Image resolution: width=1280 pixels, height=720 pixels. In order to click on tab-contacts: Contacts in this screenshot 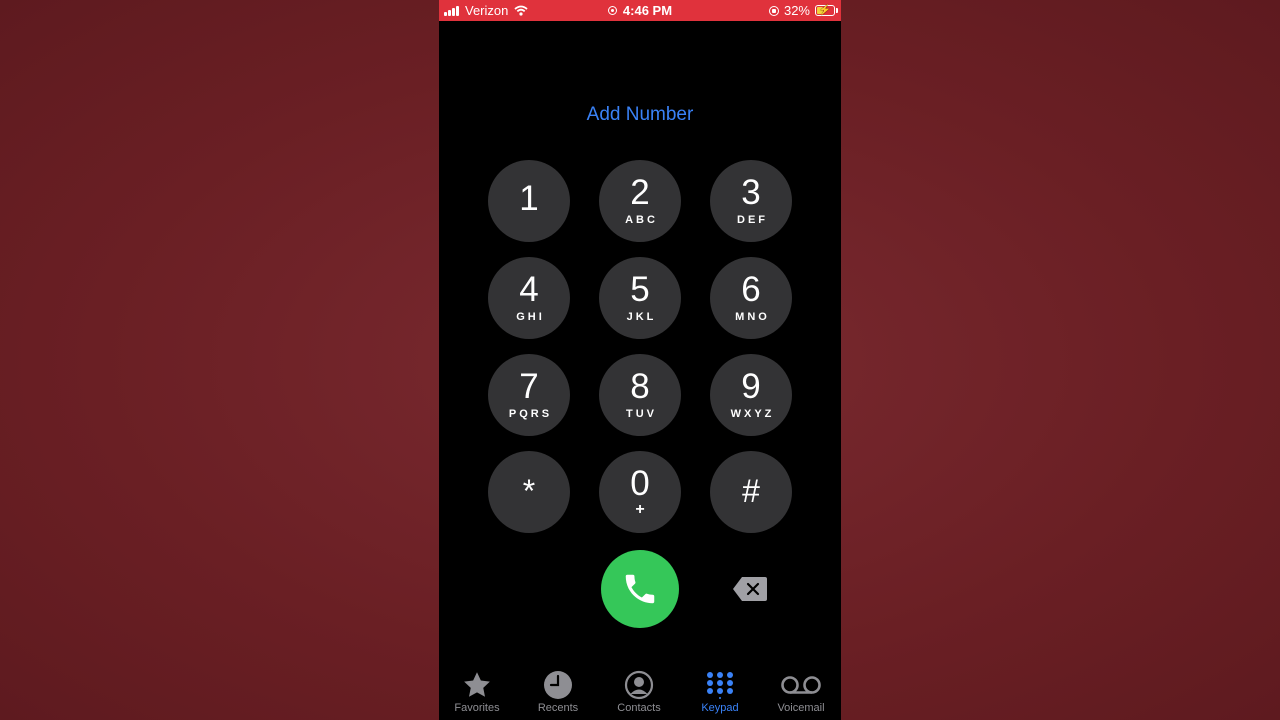, I will do `click(639, 691)`.